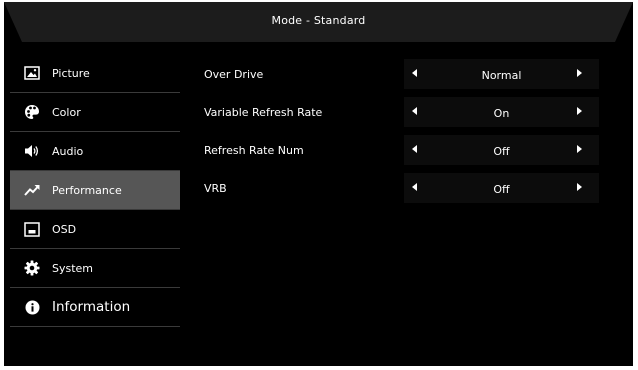 The height and width of the screenshot is (370, 638). I want to click on page-title: Mode - Standard, so click(318, 20).